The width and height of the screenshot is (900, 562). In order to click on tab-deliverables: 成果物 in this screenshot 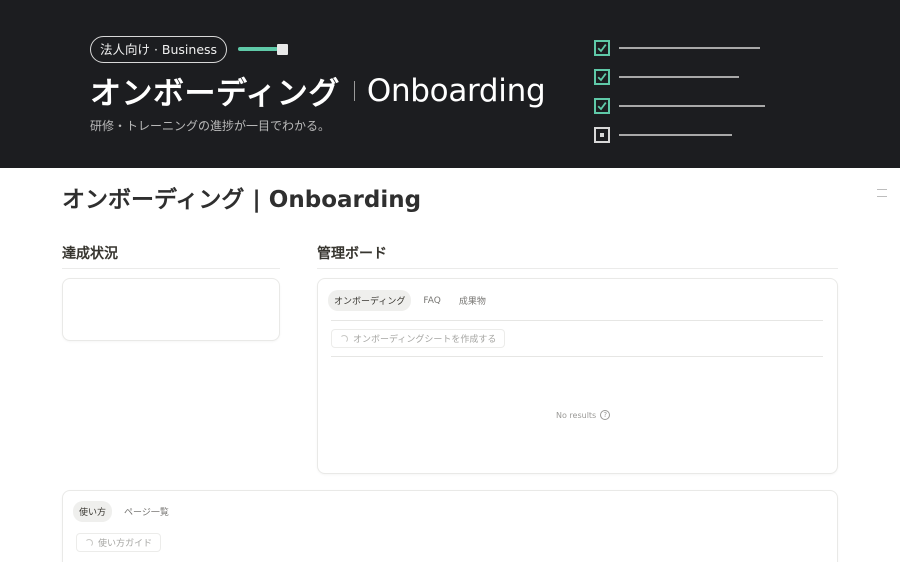, I will do `click(472, 300)`.